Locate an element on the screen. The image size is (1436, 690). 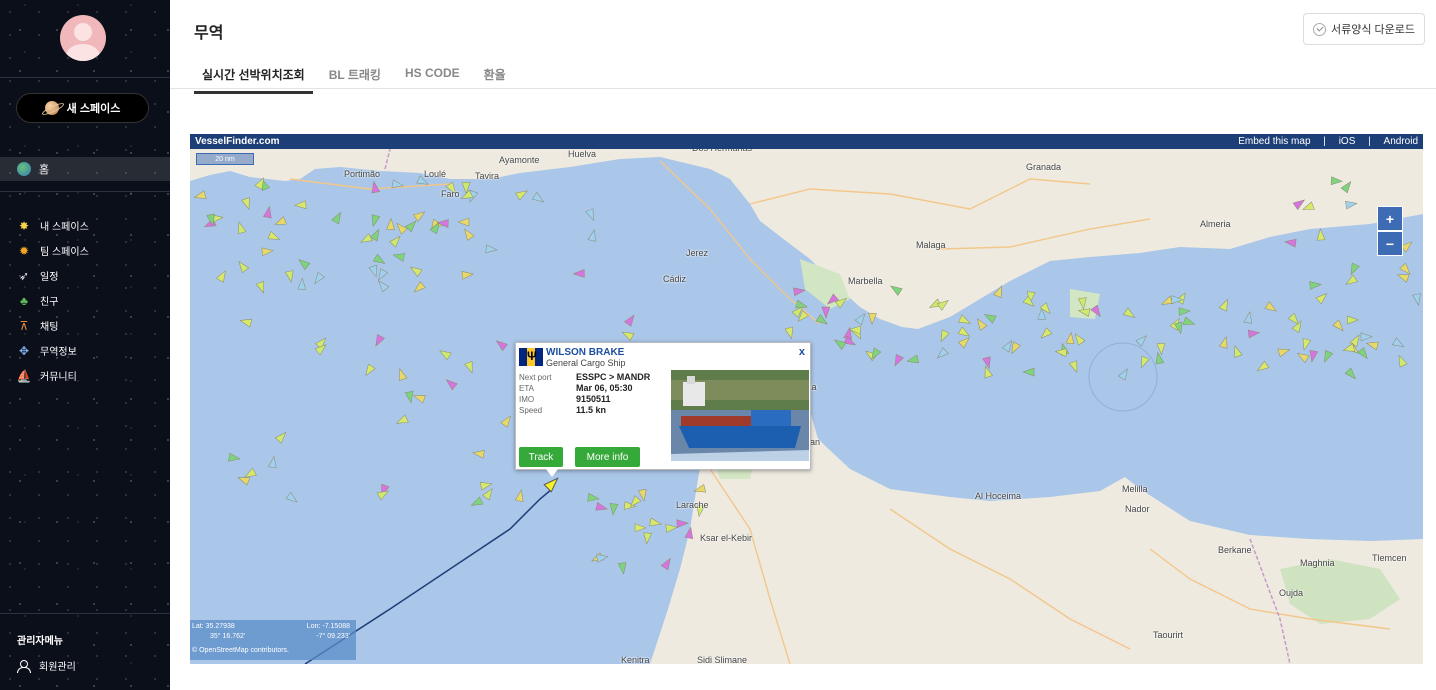
map-brand: VesselFinder.com is located at coordinates (237, 141).